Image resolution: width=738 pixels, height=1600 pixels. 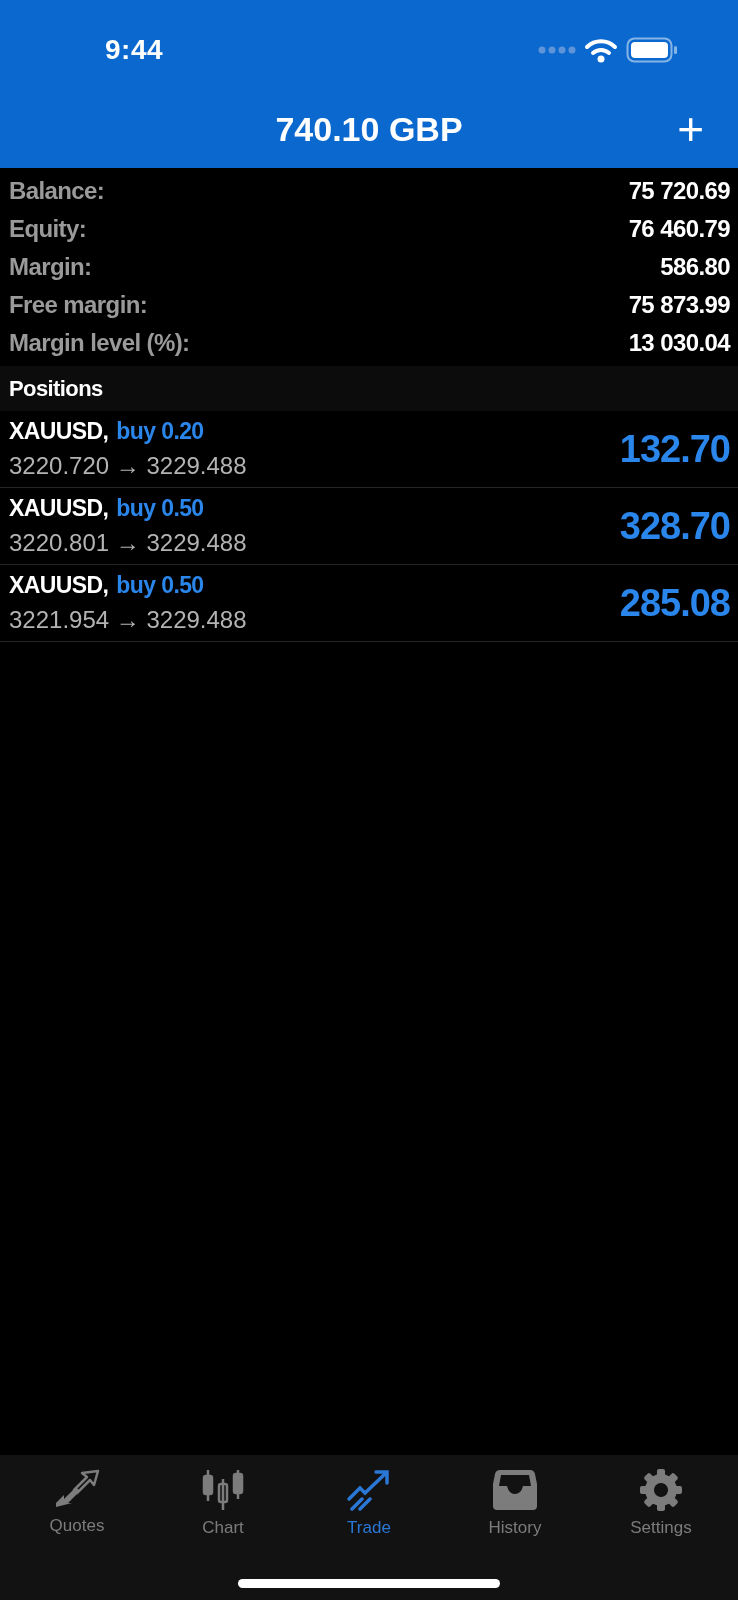 I want to click on summary-value: 586.80, so click(x=695, y=267).